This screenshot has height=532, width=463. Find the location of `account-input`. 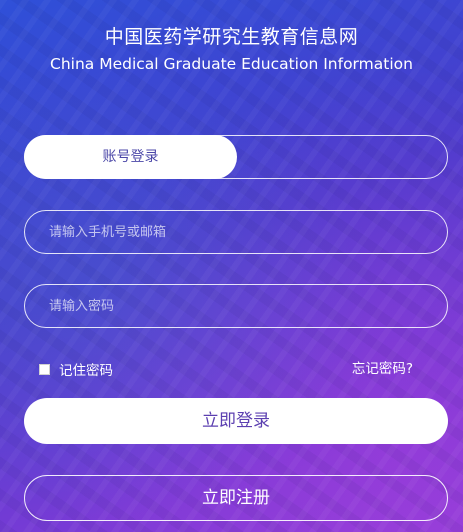

account-input is located at coordinates (236, 232).